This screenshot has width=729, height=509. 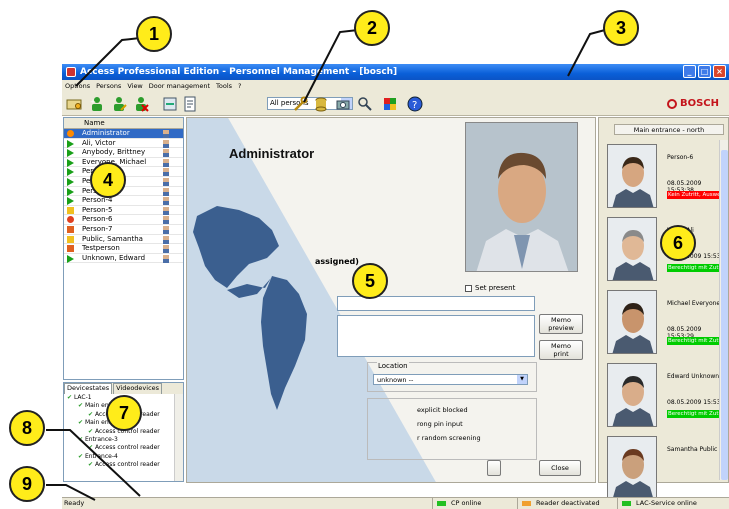 What do you see at coordinates (372, 28) in the screenshot?
I see `callout-2: 2` at bounding box center [372, 28].